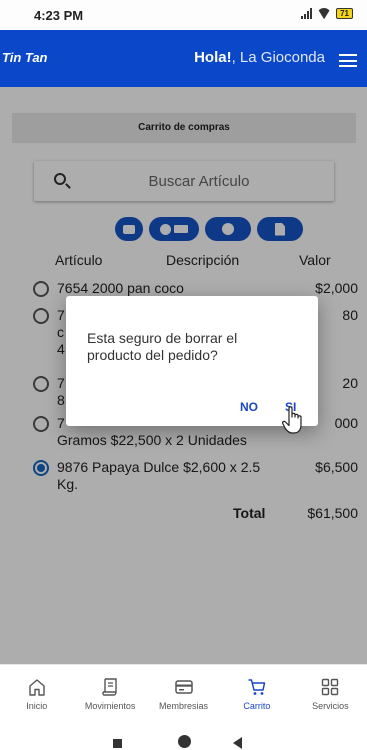  Describe the element at coordinates (213, 57) in the screenshot. I see `greeting-hola: Hola!` at that location.